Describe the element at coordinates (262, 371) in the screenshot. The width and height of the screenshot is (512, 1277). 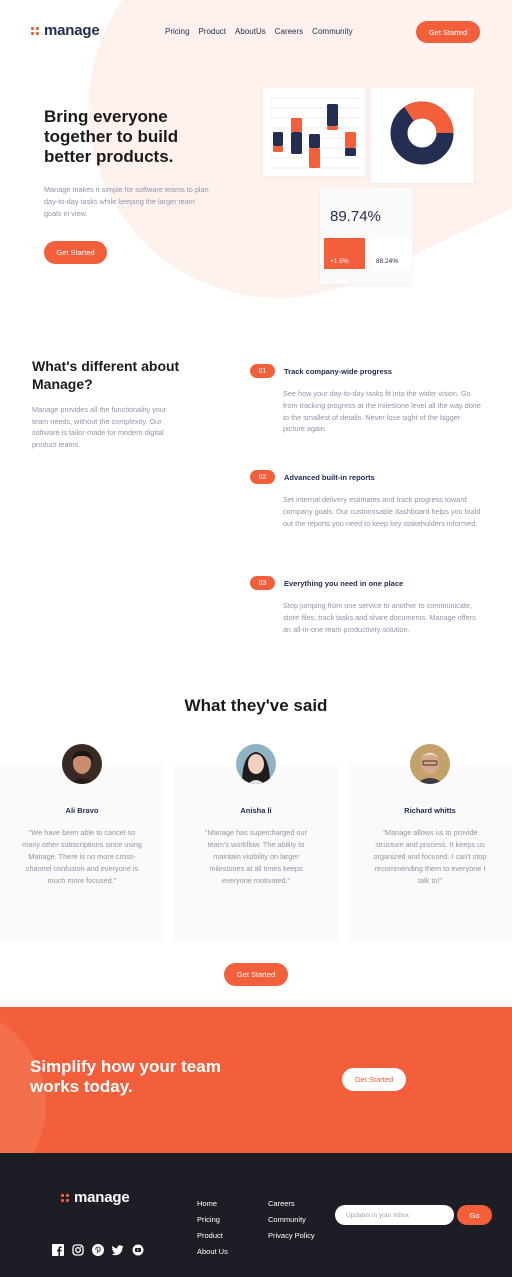
I see `feature-number-badge: 01` at that location.